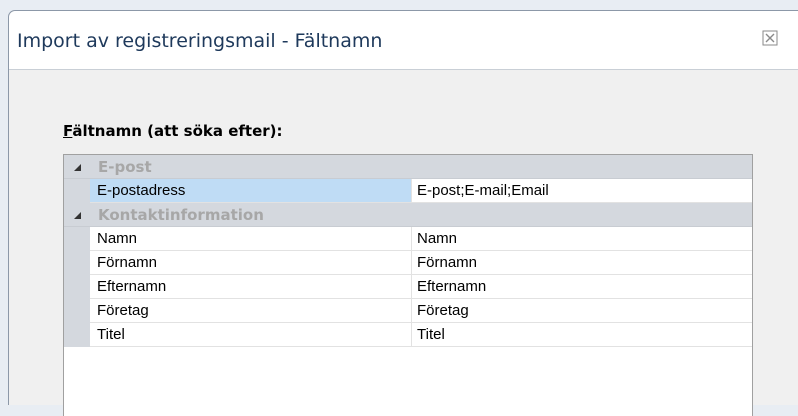  Describe the element at coordinates (582, 238) in the screenshot. I see `property-value: Namn` at that location.